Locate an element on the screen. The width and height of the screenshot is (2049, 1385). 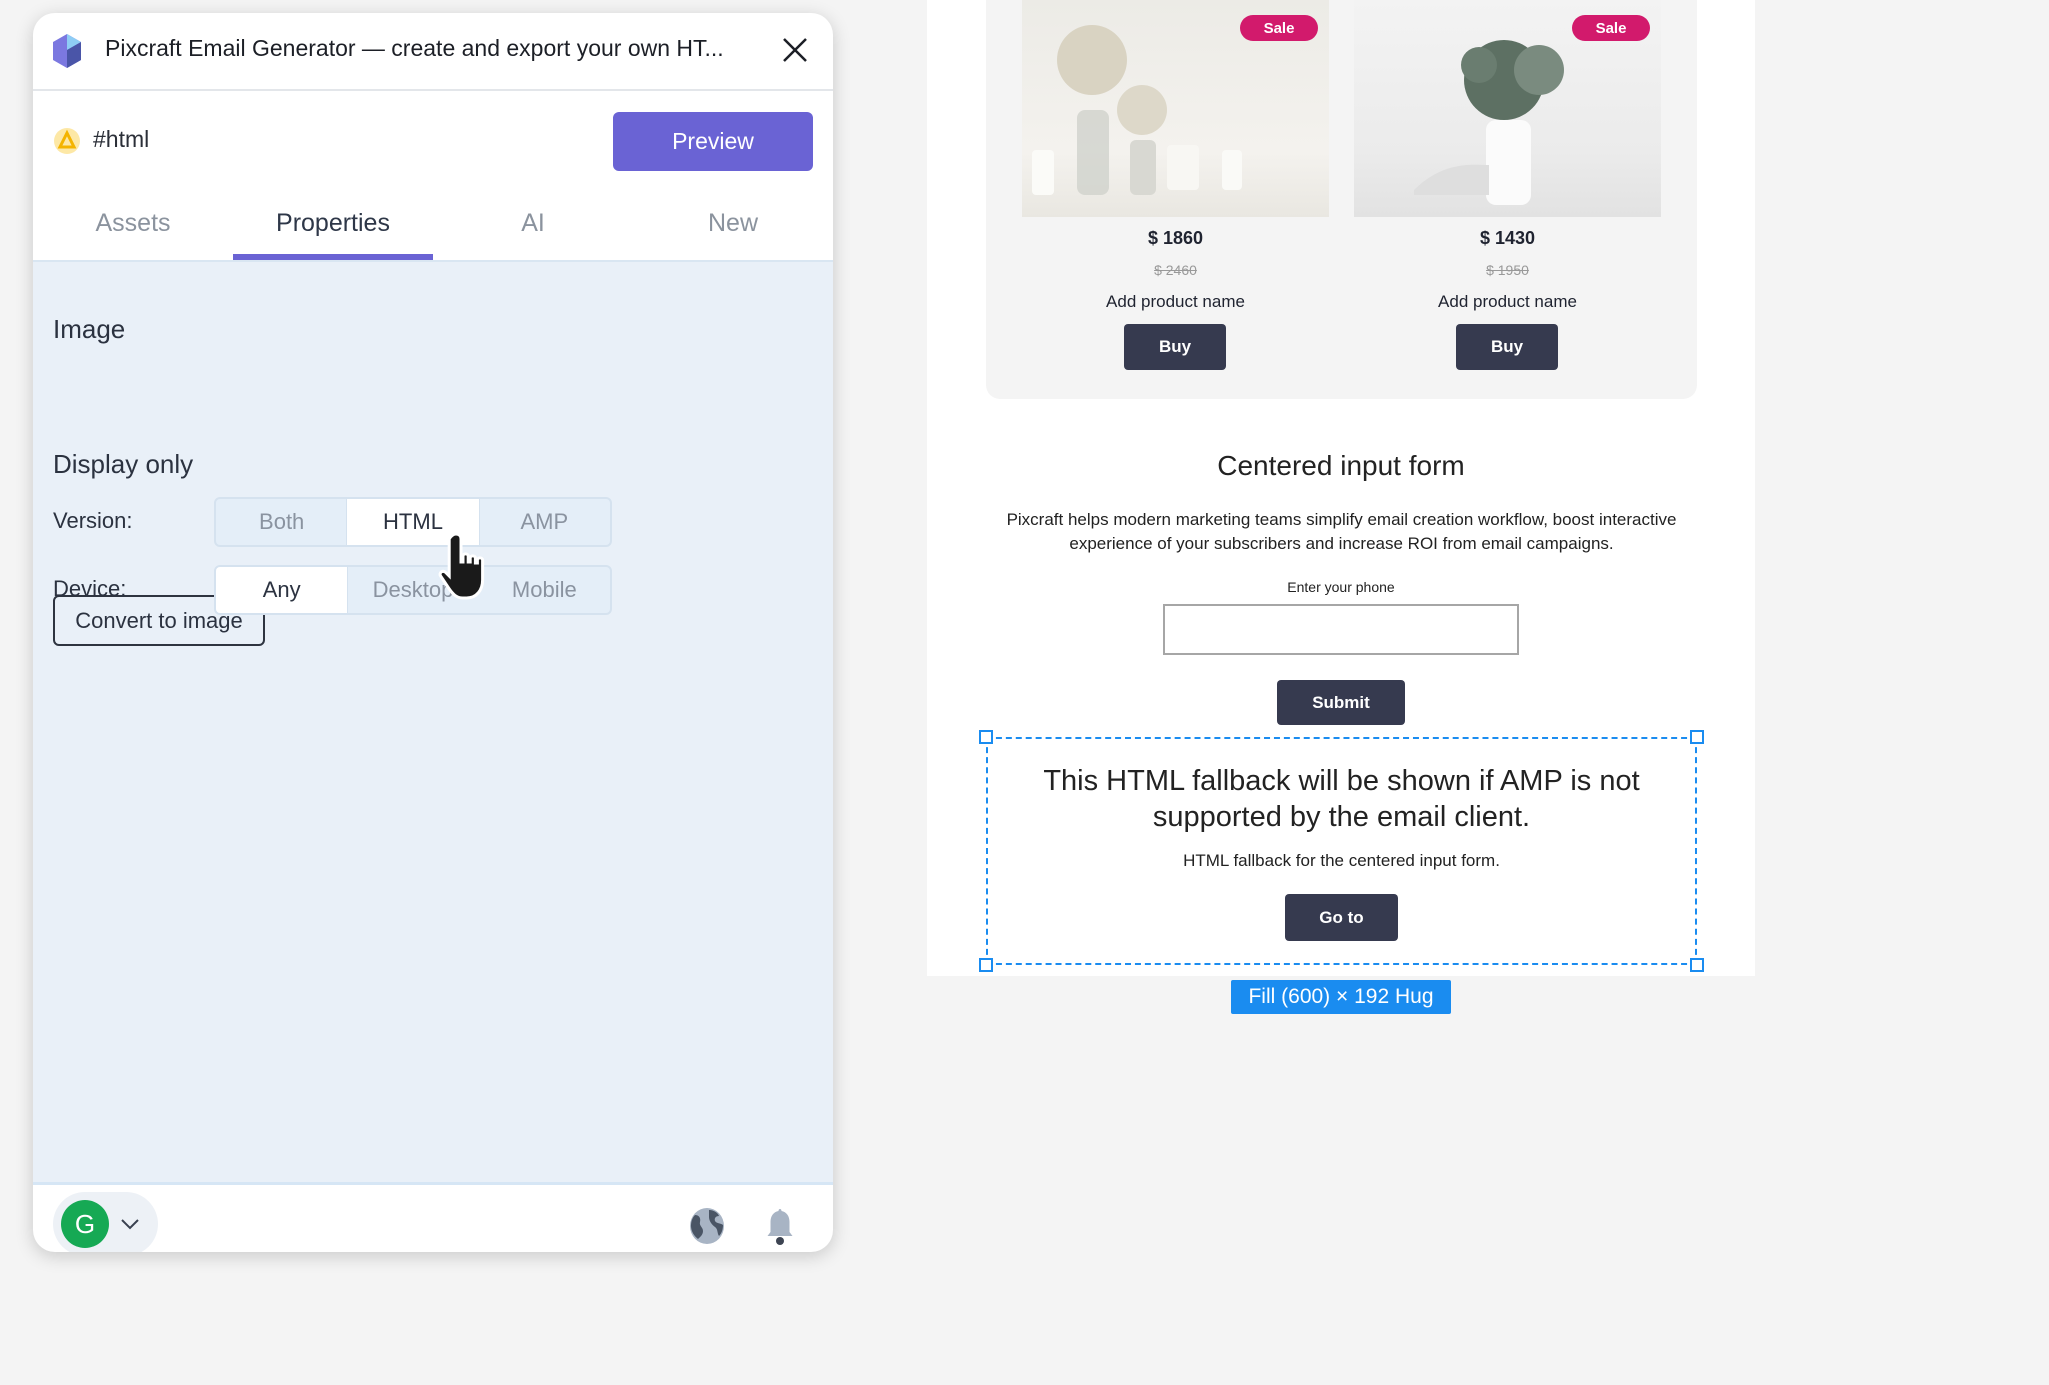
phone-label: Enter your phone is located at coordinates (1341, 587).